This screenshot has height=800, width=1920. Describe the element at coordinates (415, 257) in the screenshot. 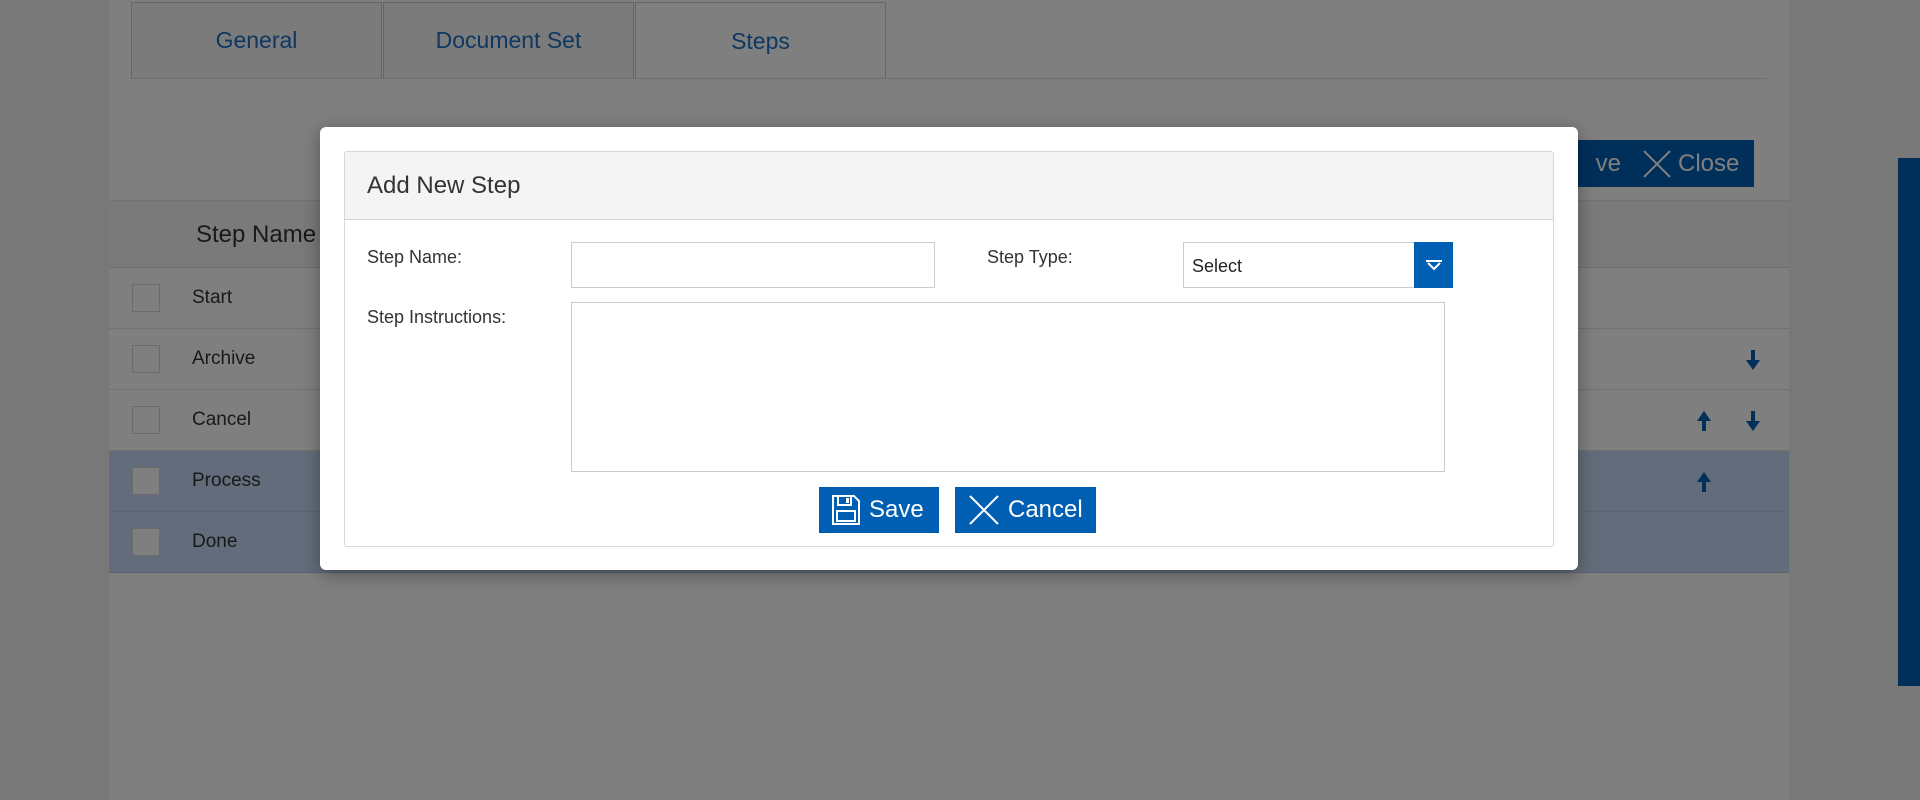

I see `step-name-label: Step Name:` at that location.